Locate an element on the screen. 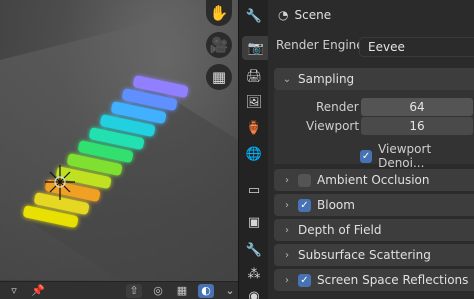  viewport-samples-row: Viewport is located at coordinates (332, 126).